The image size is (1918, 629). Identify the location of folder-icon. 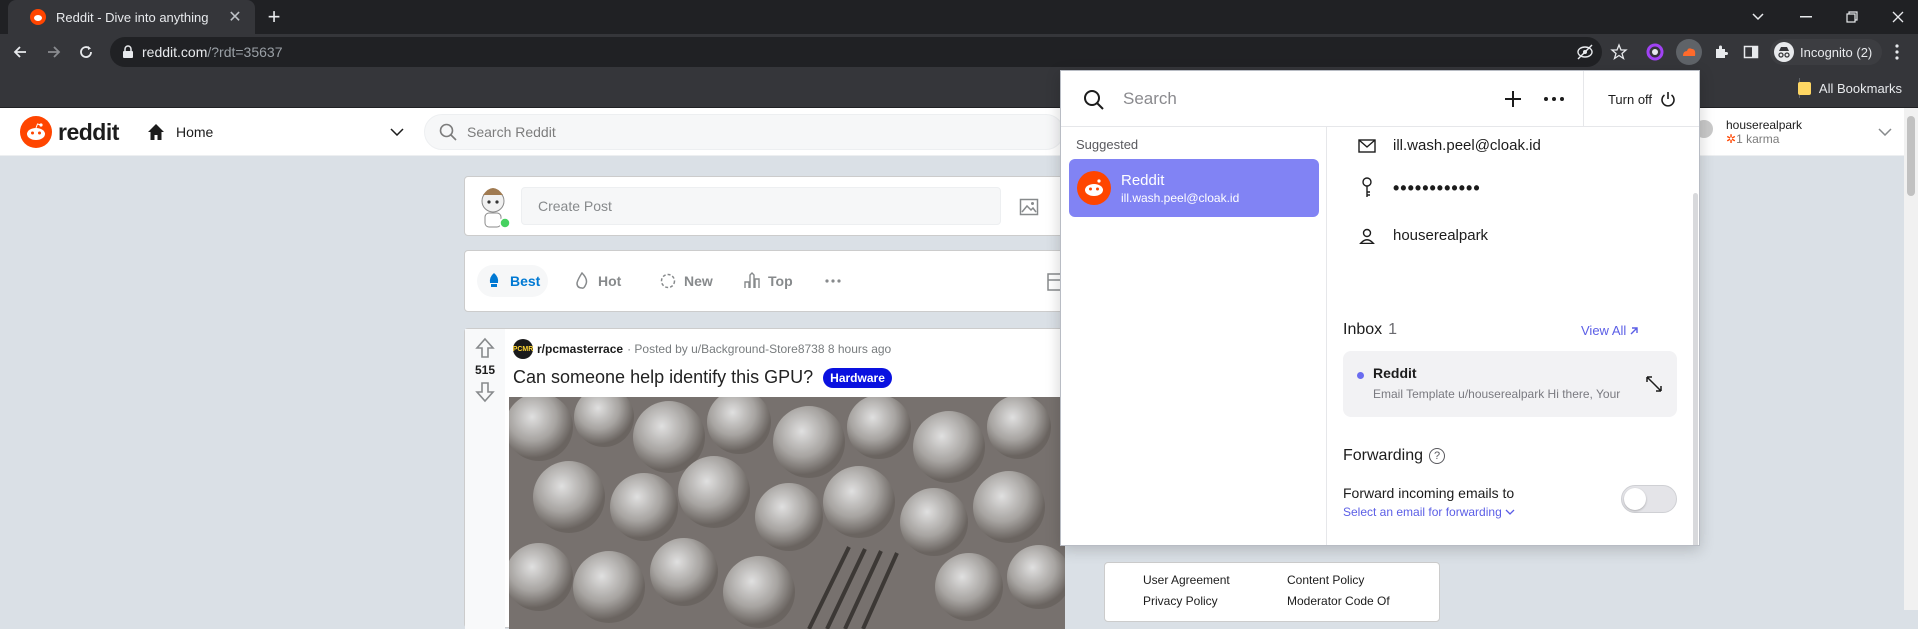
(1804, 88).